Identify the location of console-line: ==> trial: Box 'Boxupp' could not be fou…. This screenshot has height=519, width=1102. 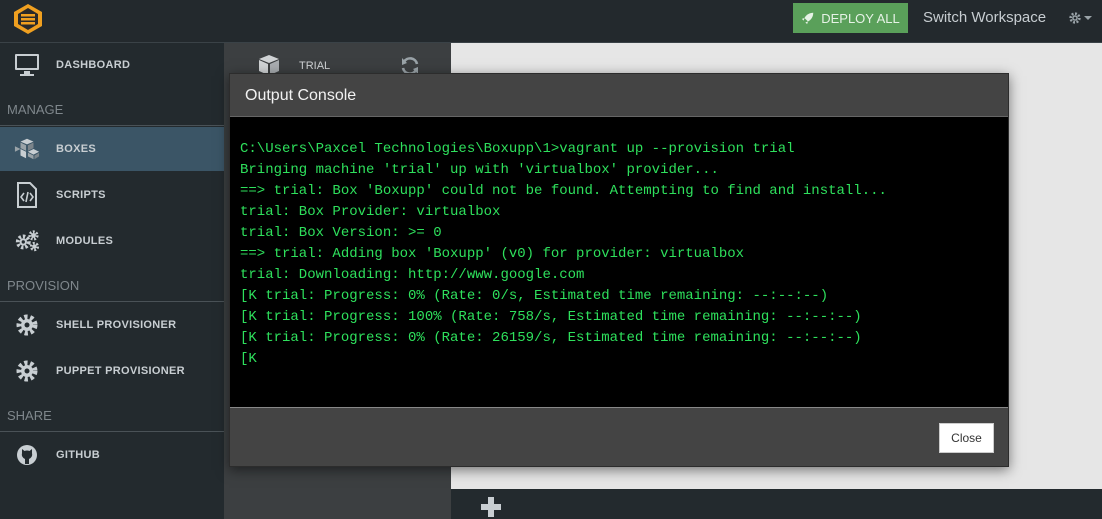
(563, 191).